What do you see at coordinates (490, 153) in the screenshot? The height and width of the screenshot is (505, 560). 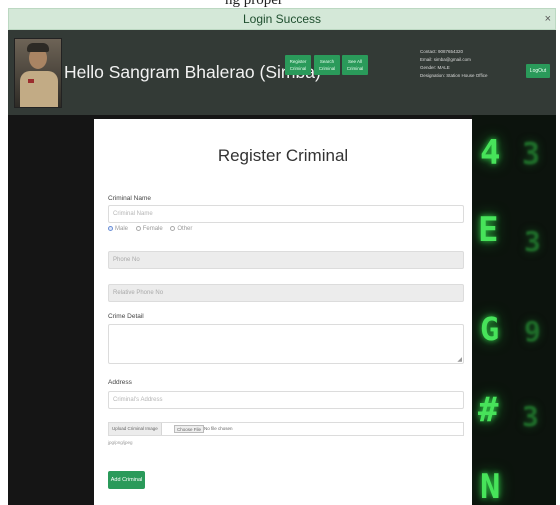 I see `matrix-glyph: 4` at bounding box center [490, 153].